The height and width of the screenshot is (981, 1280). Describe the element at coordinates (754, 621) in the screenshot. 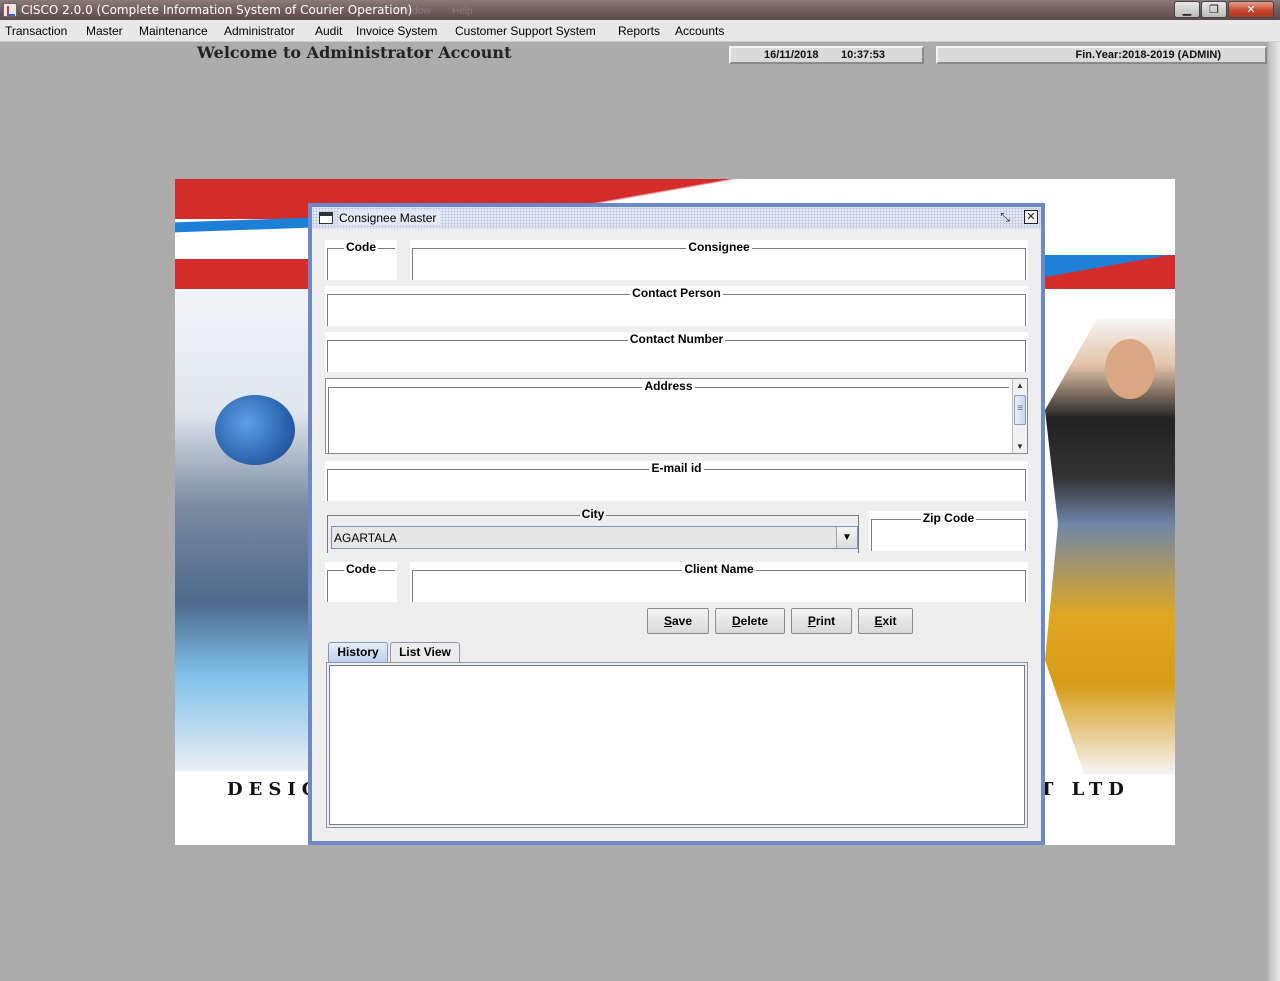

I see `delete-label: elete` at that location.